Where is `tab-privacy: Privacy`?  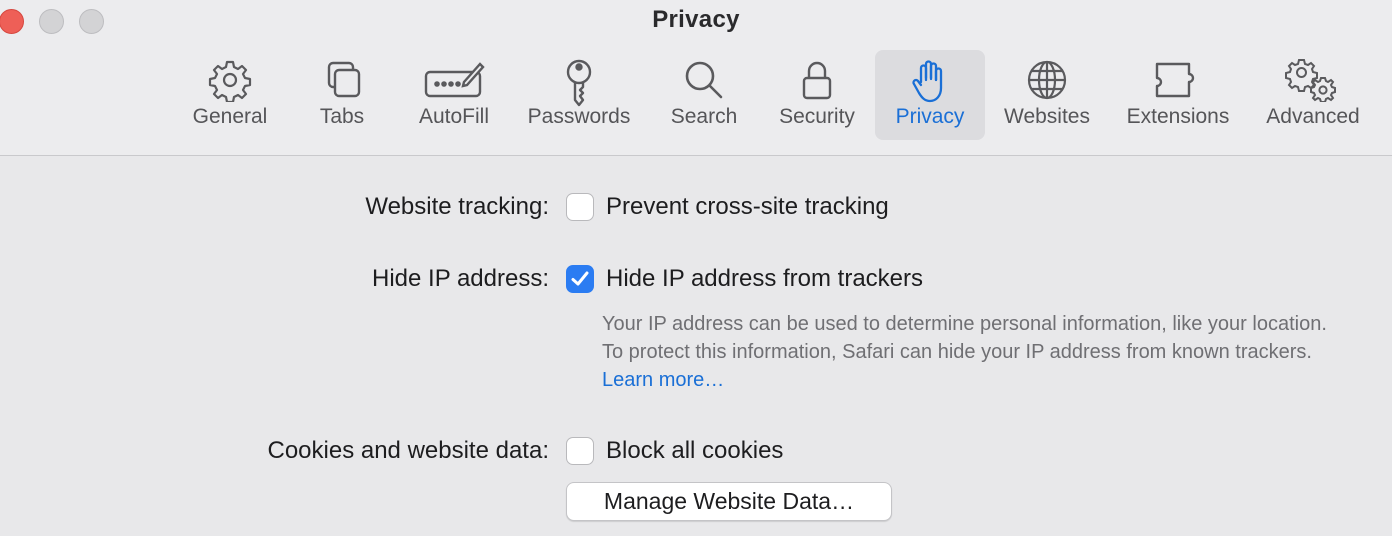 tab-privacy: Privacy is located at coordinates (930, 95).